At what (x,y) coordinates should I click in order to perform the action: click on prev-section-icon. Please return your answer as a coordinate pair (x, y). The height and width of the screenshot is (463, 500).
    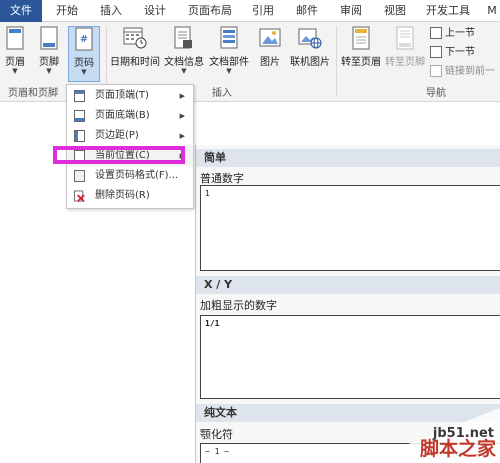
    Looking at the image, I should click on (436, 33).